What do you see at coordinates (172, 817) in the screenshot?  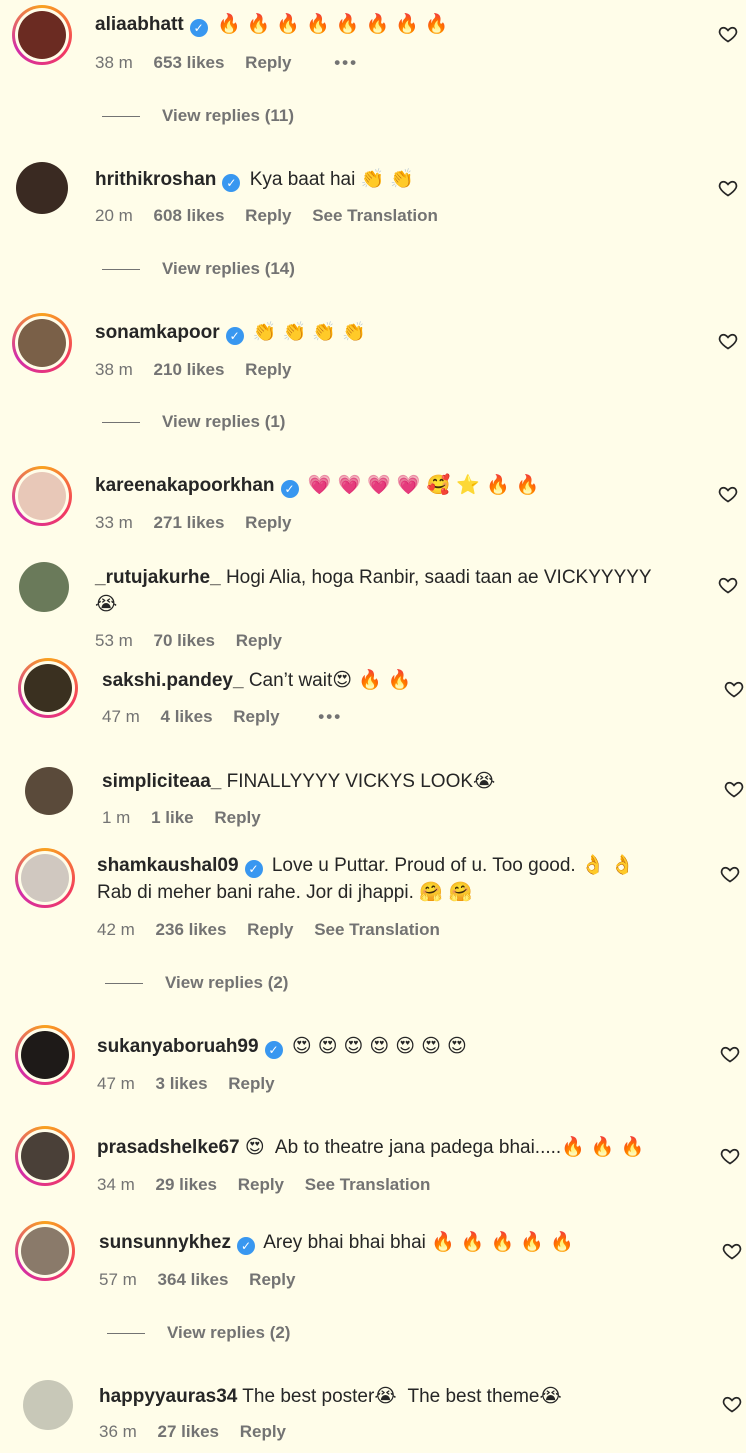 I see `likes-count: 1 like` at bounding box center [172, 817].